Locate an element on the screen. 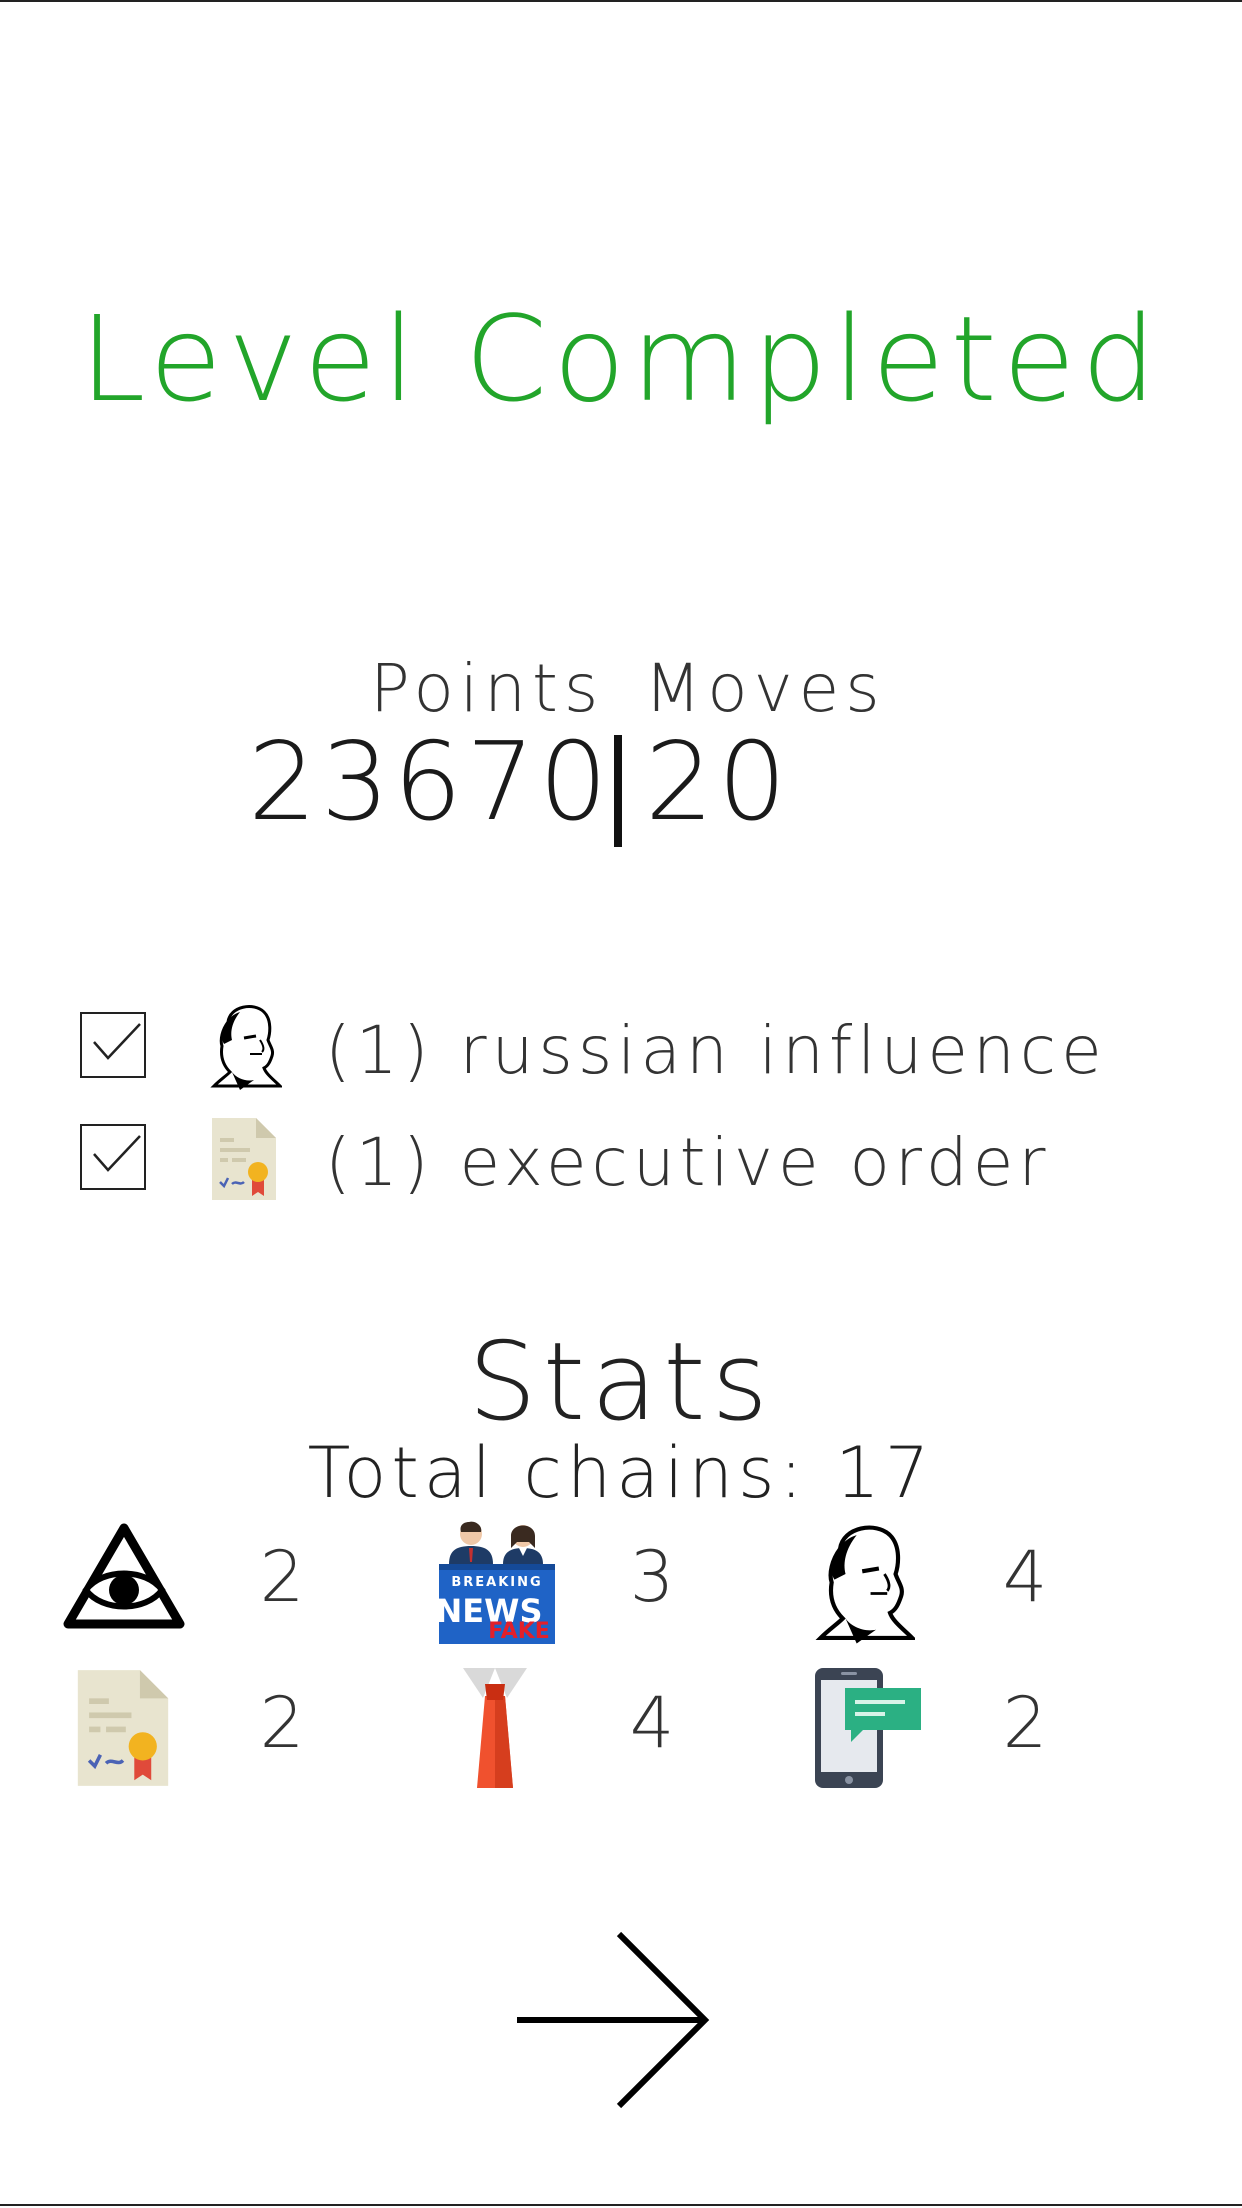 This screenshot has width=1242, height=2208. svg-text: BREAKING is located at coordinates (496, 1582).